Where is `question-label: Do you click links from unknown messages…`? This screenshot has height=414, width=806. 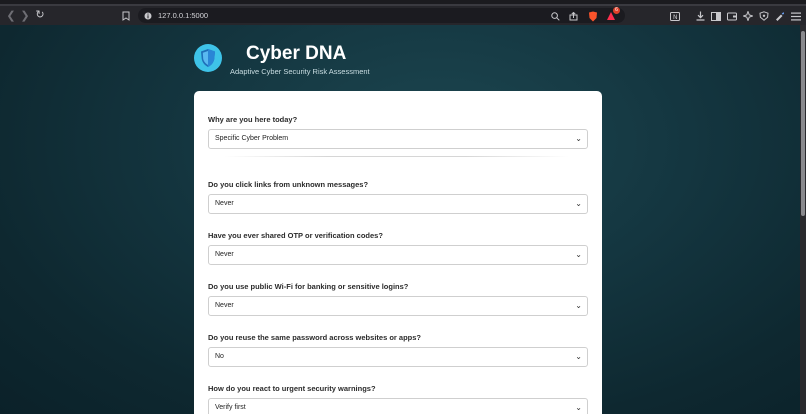
question-label: Do you click links from unknown messages… is located at coordinates (288, 184).